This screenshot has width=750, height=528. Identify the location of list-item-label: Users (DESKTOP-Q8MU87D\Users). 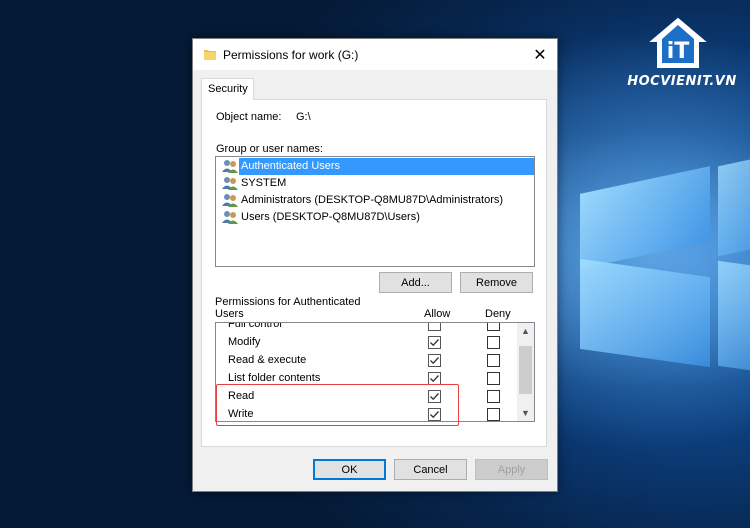
(330, 217).